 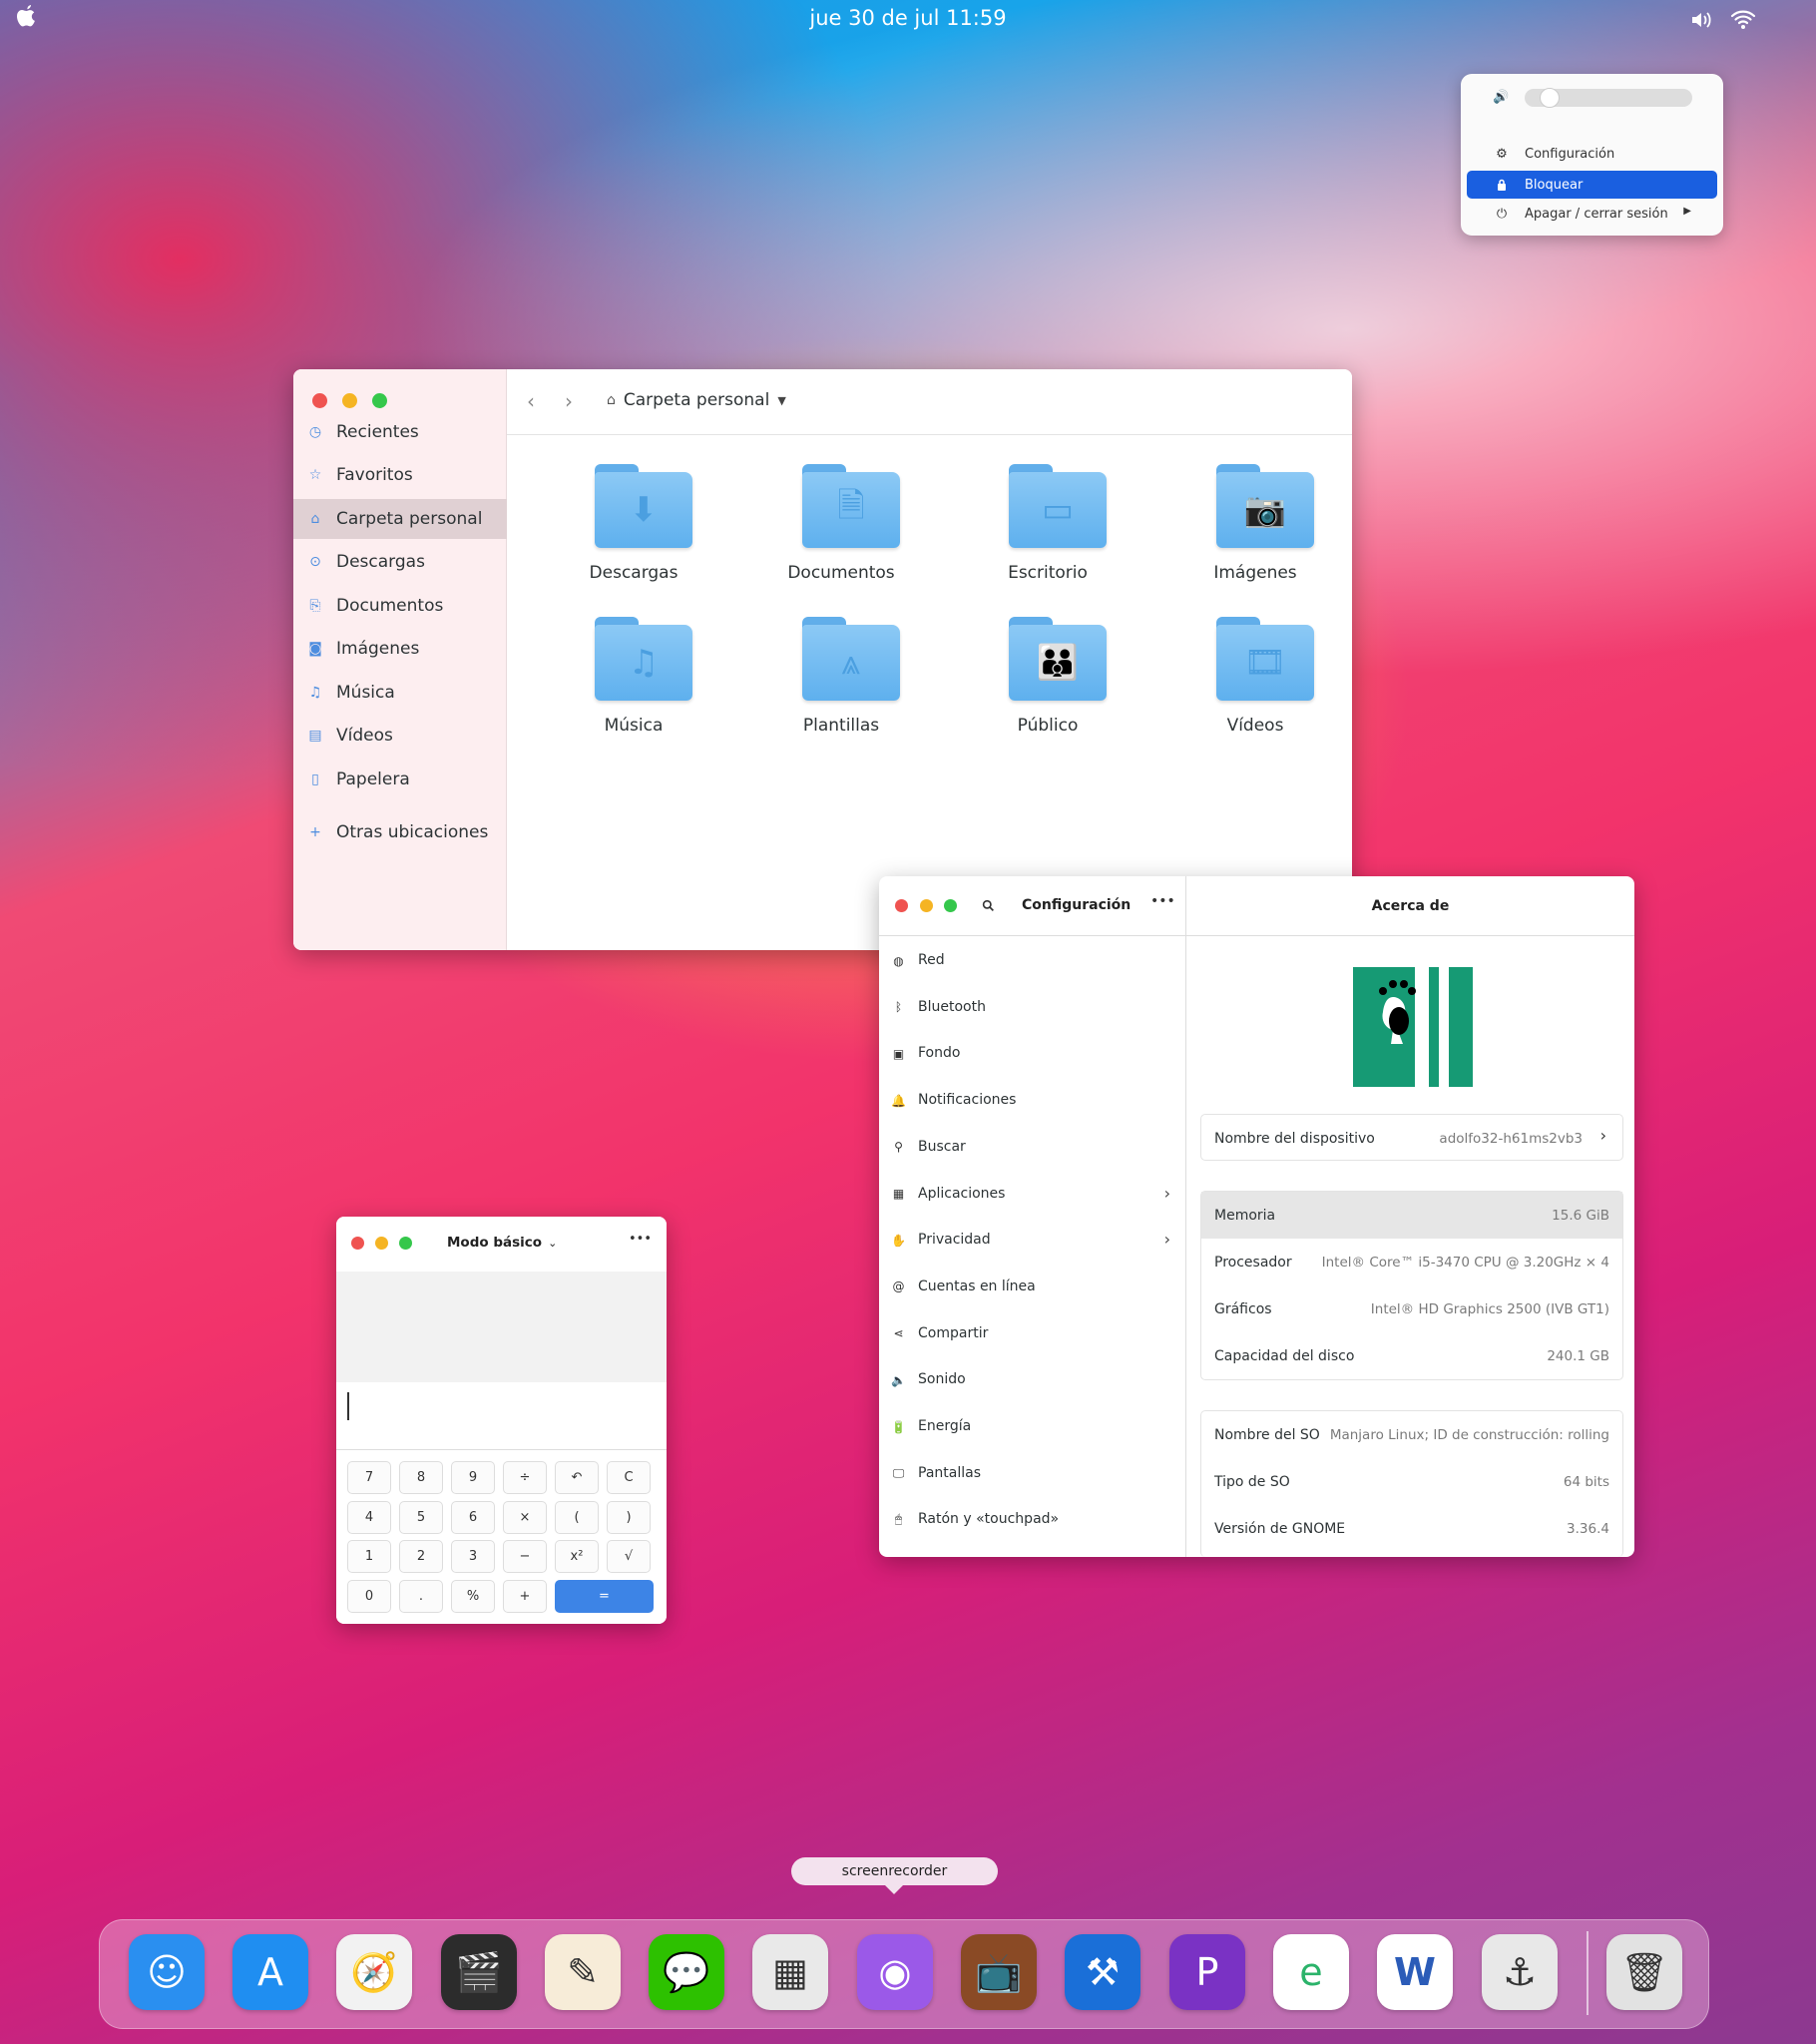 I want to click on sidebar-item-descargas: ⊙ Descargas, so click(x=400, y=562).